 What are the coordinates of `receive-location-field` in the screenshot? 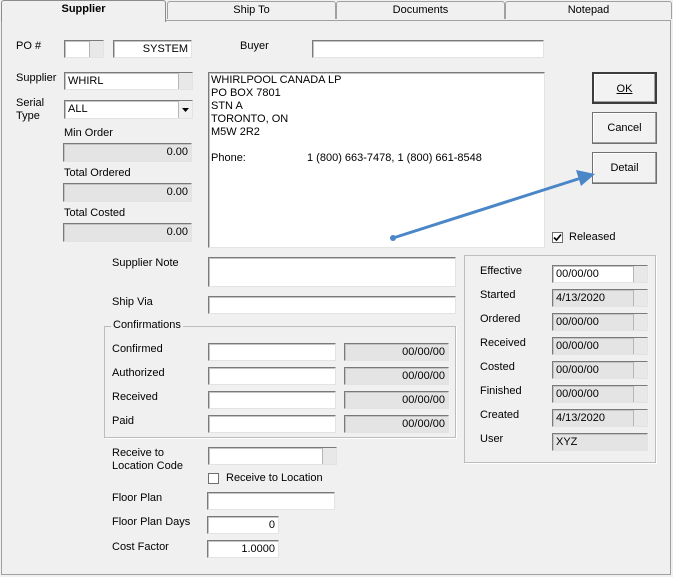 It's located at (272, 456).